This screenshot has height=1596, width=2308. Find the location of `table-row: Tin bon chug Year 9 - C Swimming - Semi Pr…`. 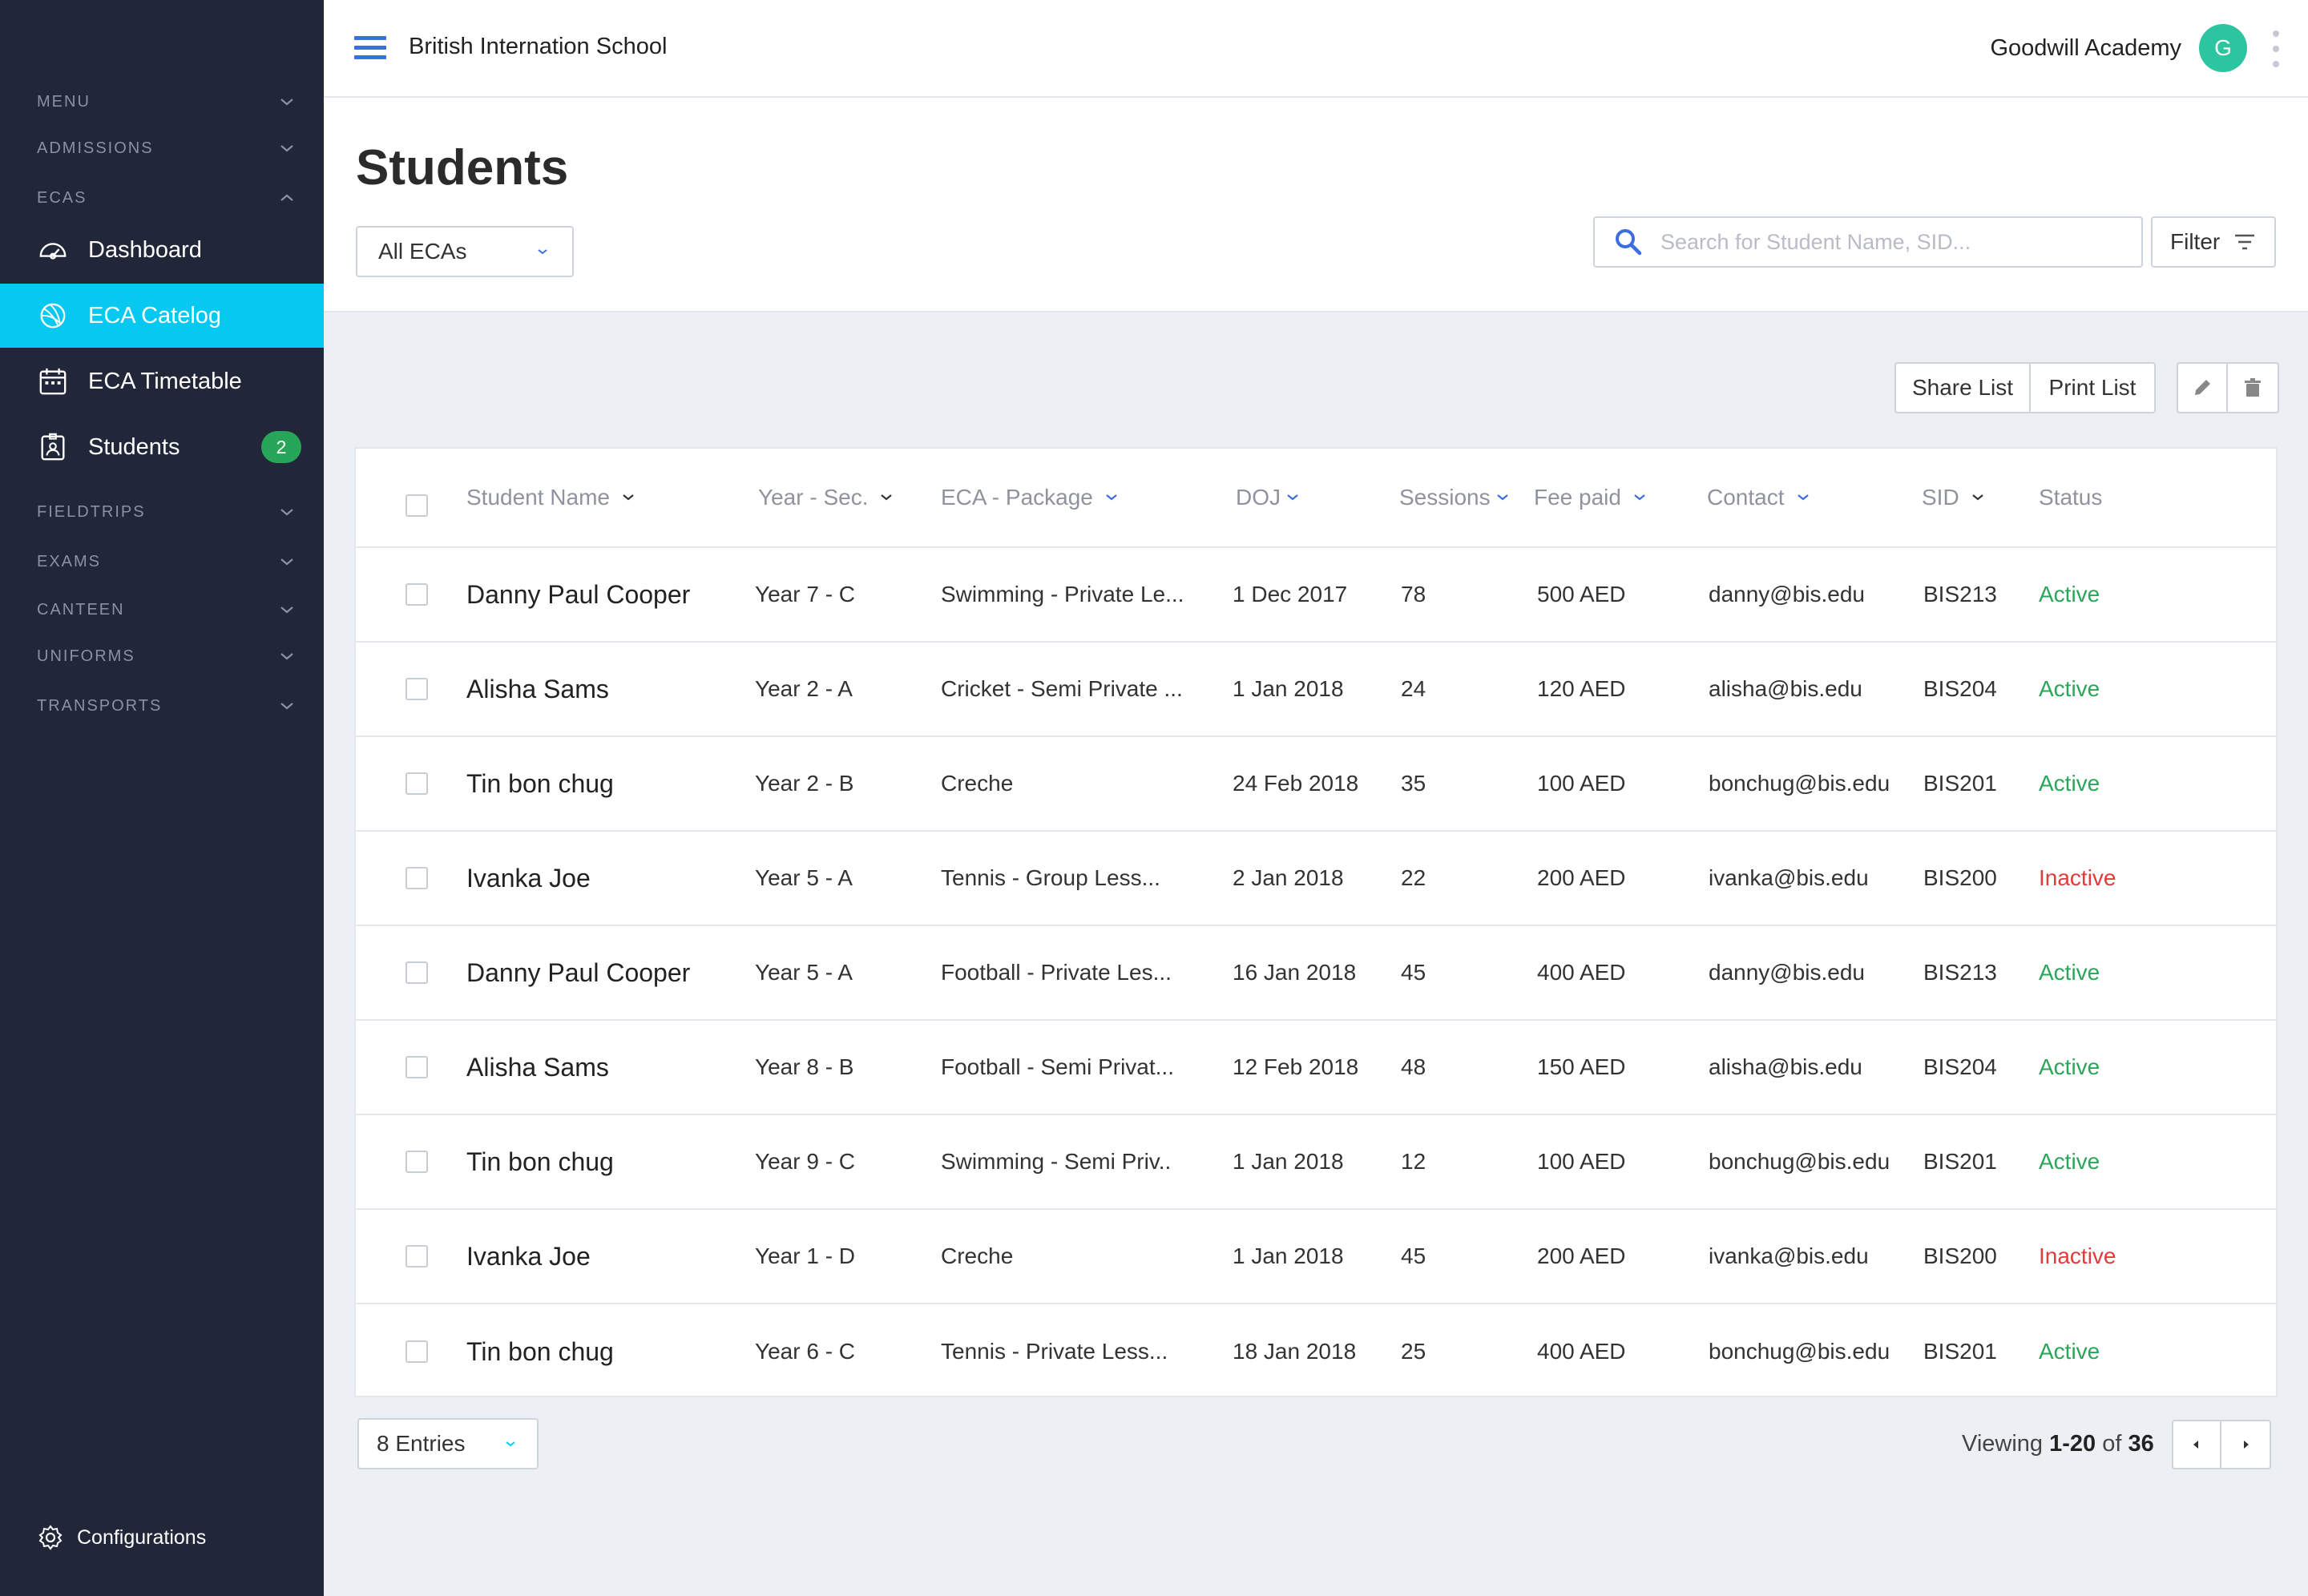

table-row: Tin bon chug Year 9 - C Swimming - Semi Pr… is located at coordinates (1316, 1162).